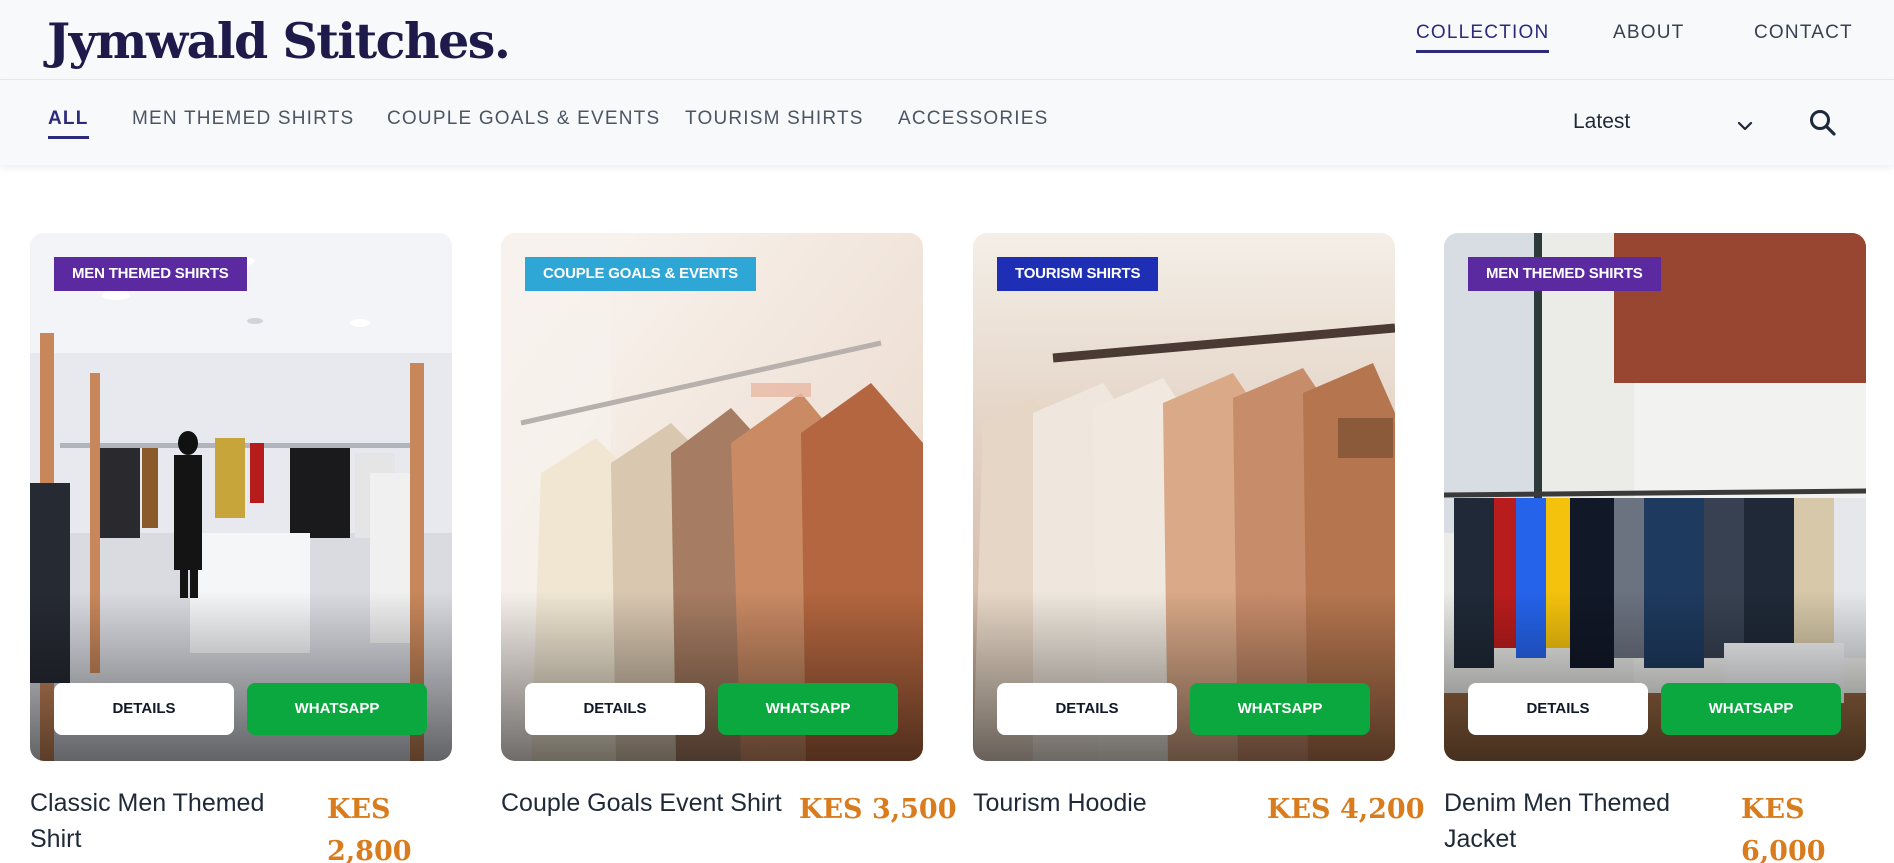 The height and width of the screenshot is (863, 1894). I want to click on category-badge: COUPLE GOALS & EVENTS, so click(640, 274).